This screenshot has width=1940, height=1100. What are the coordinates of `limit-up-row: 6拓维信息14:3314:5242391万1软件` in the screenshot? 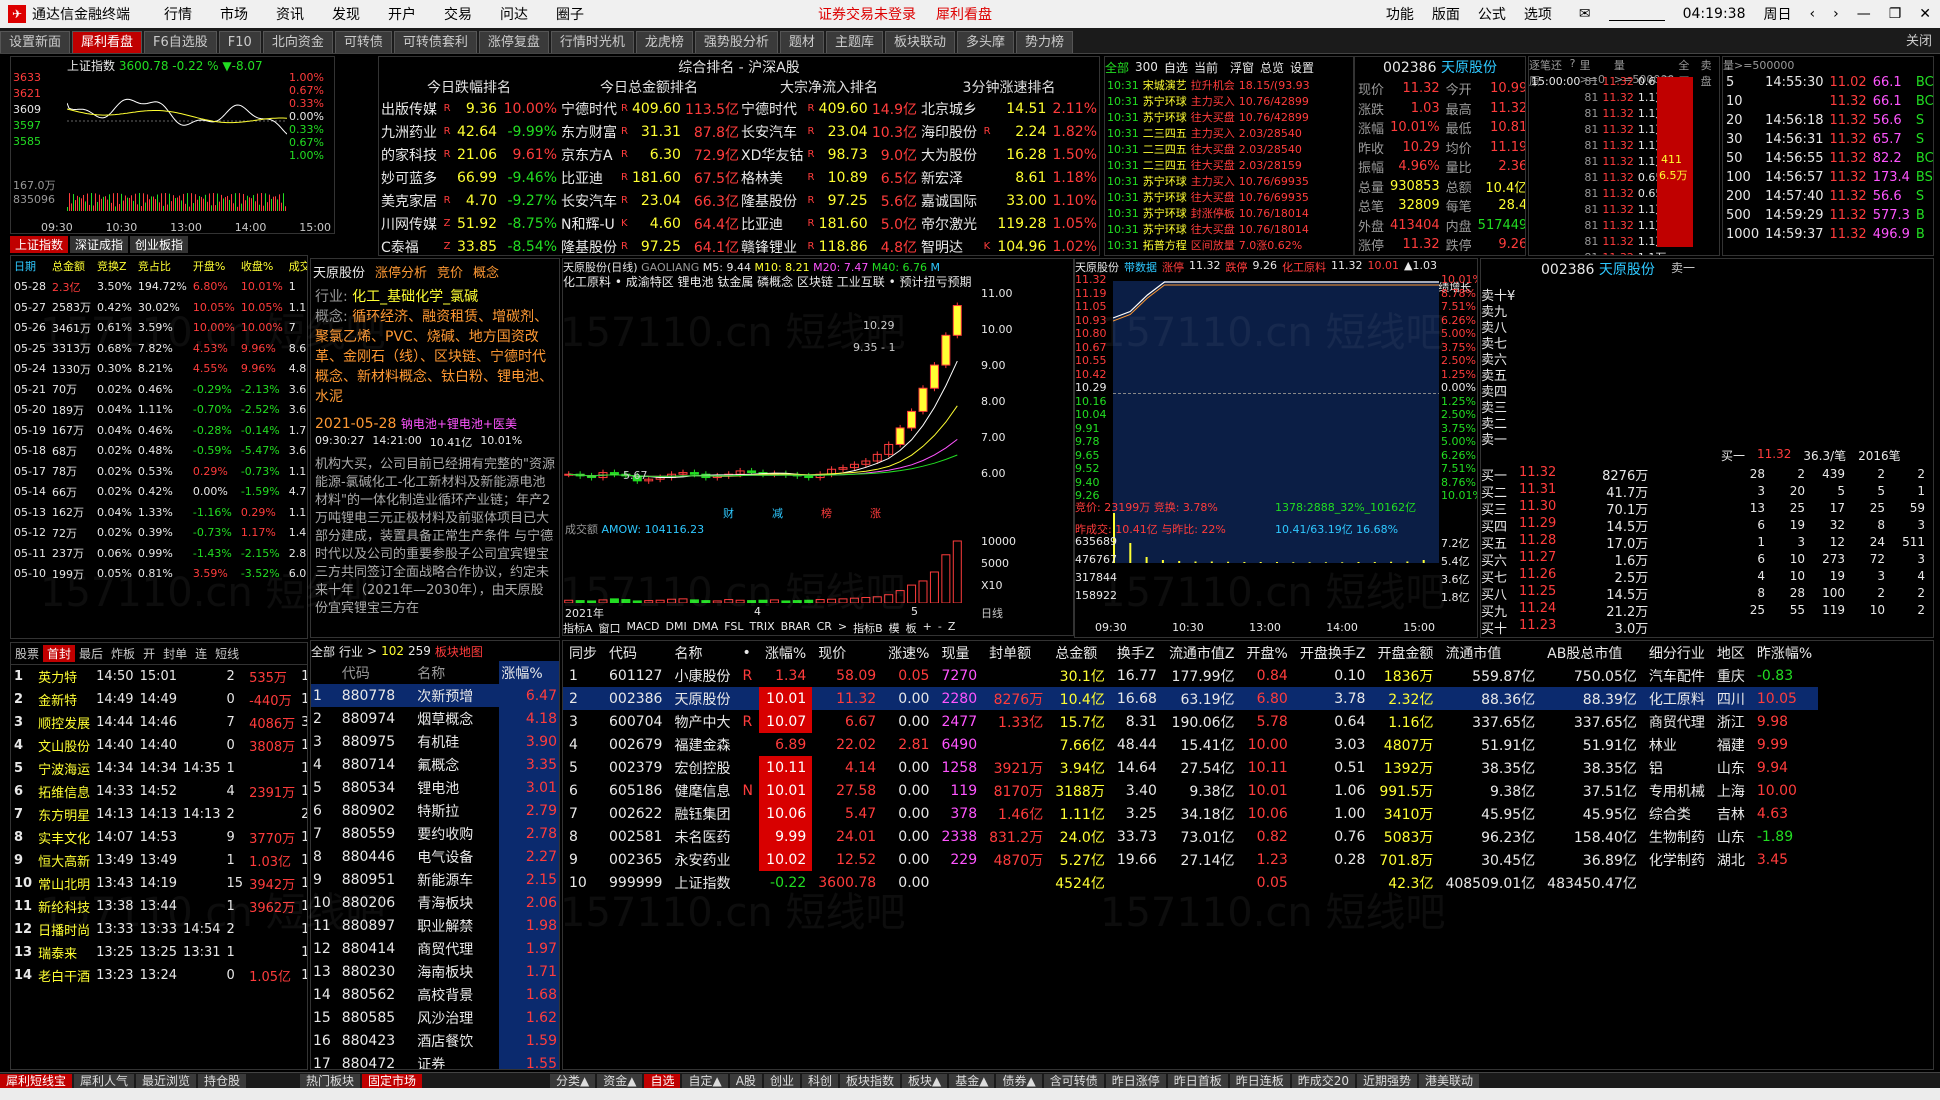 It's located at (159, 791).